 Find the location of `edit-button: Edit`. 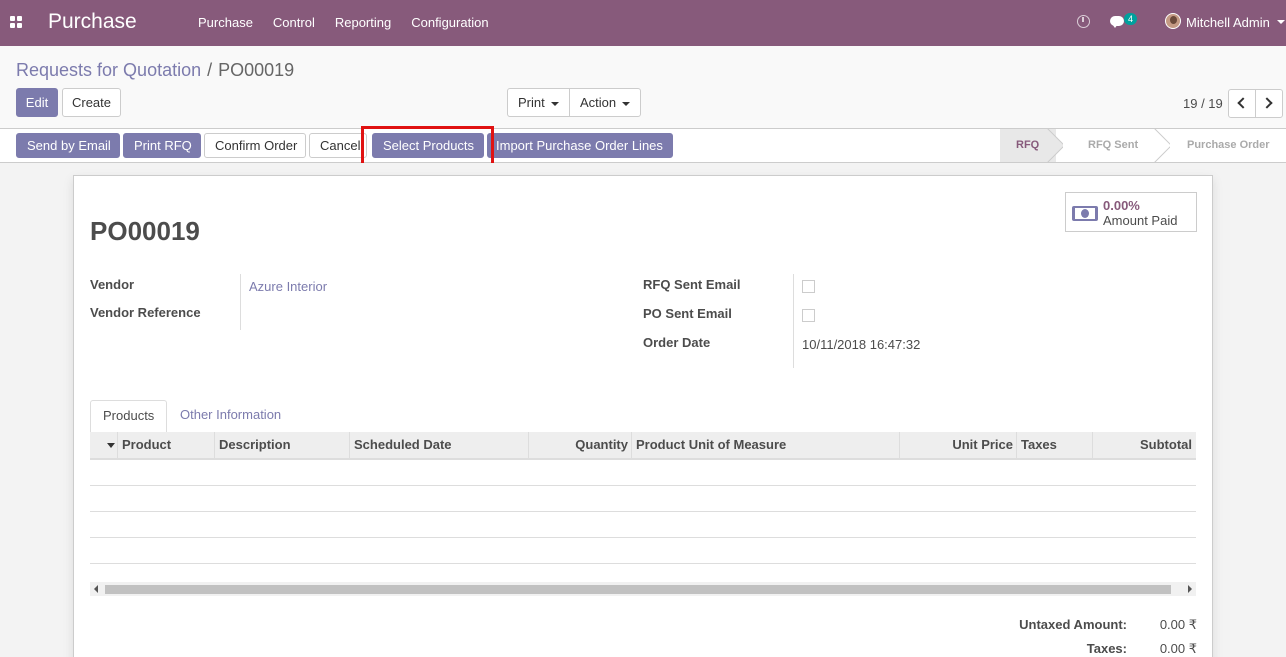

edit-button: Edit is located at coordinates (37, 102).